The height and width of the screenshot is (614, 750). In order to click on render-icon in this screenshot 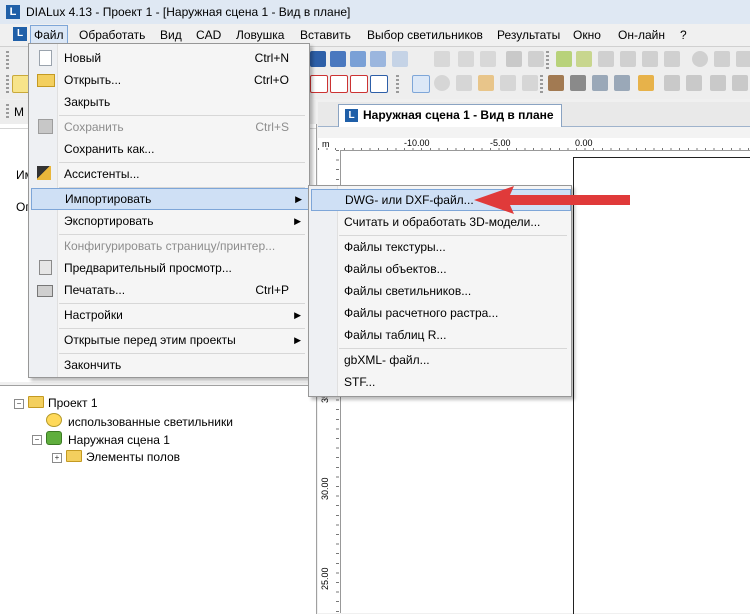, I will do `click(646, 83)`.